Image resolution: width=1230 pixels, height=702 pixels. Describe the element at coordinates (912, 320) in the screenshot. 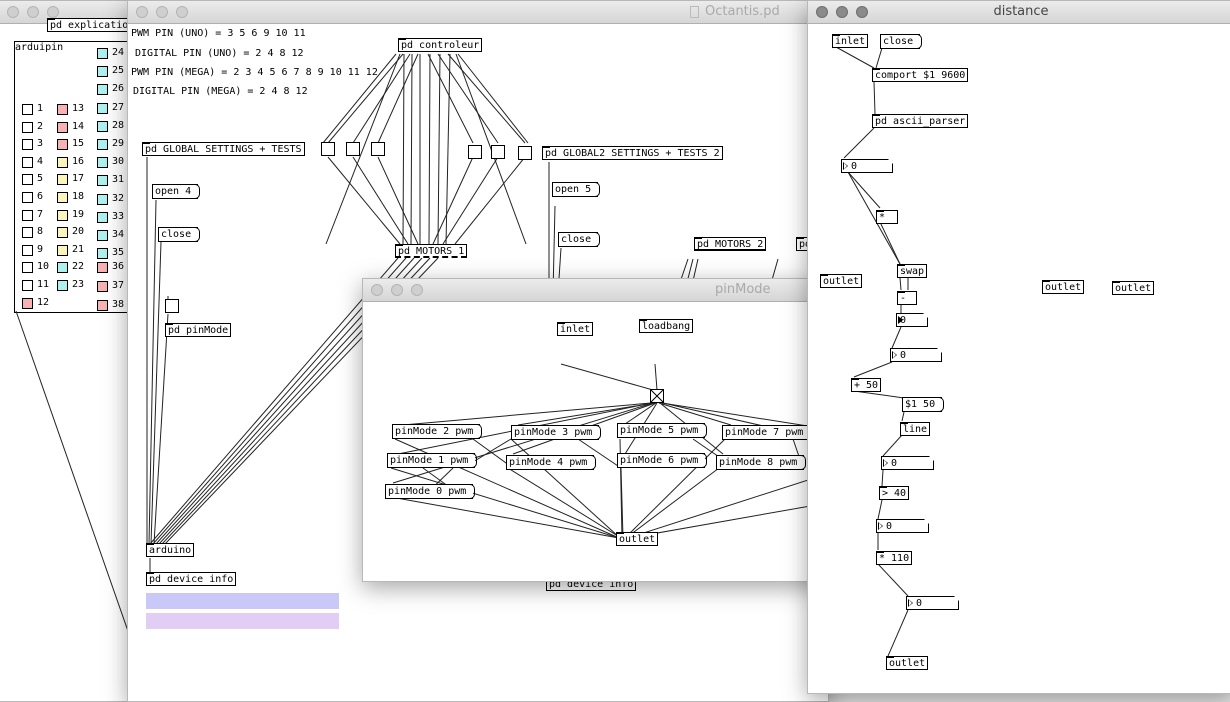

I see `number-box-2: 0` at that location.